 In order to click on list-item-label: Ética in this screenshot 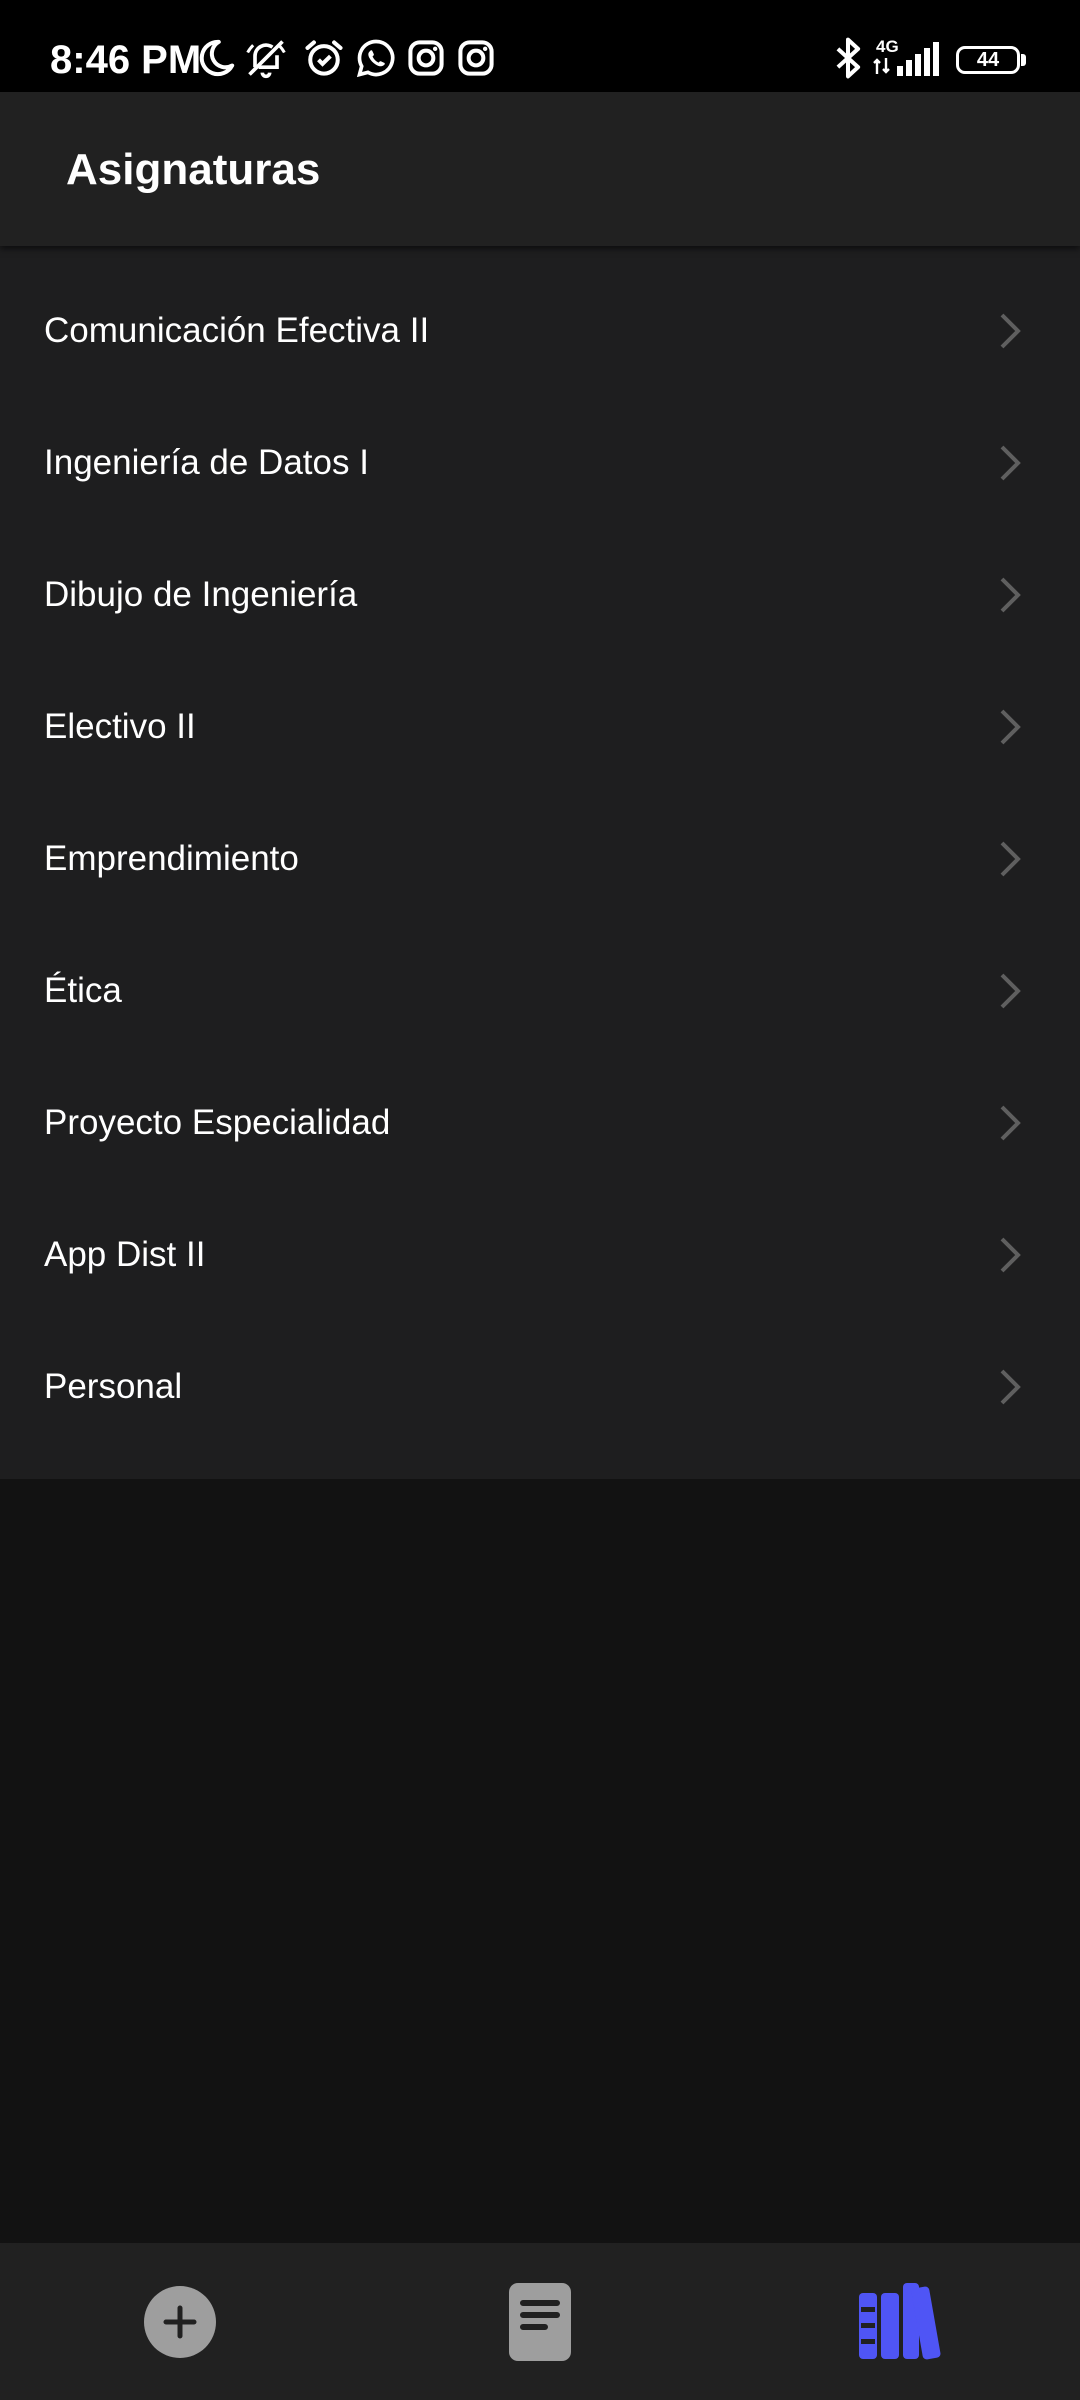, I will do `click(83, 990)`.